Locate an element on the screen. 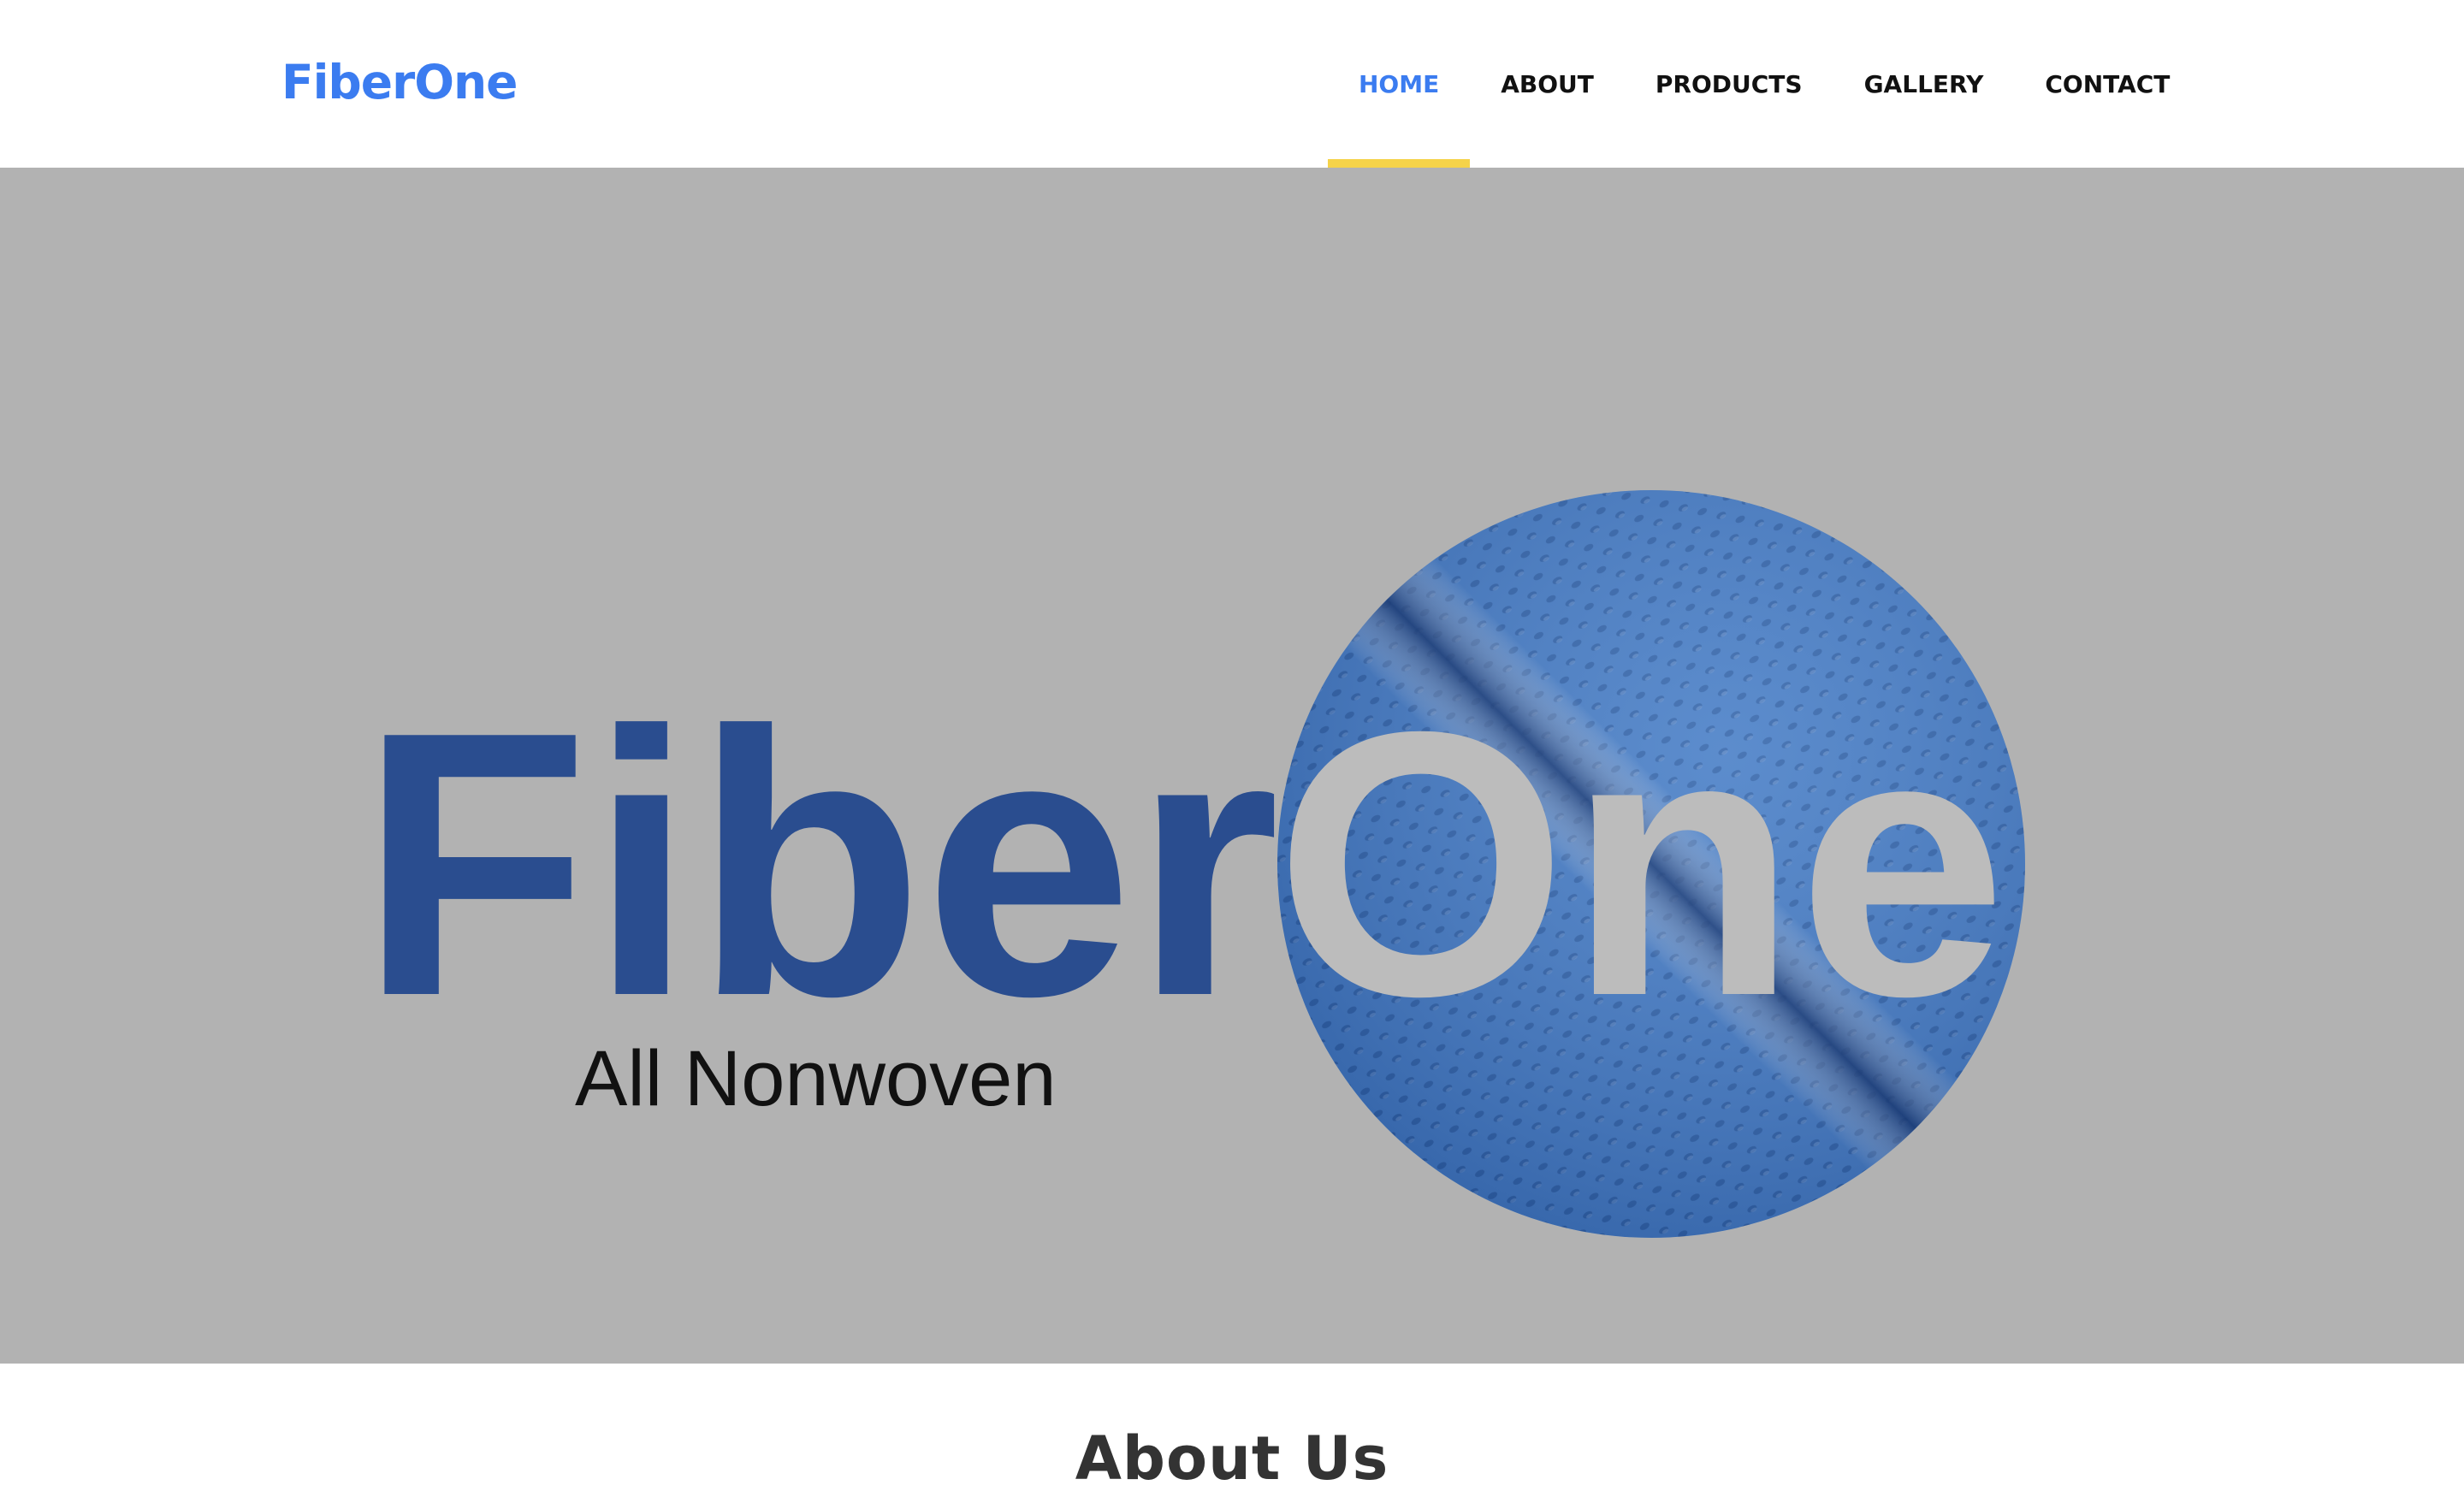 The width and height of the screenshot is (2464, 1497). nav-item-label: GALLERY is located at coordinates (1923, 83).